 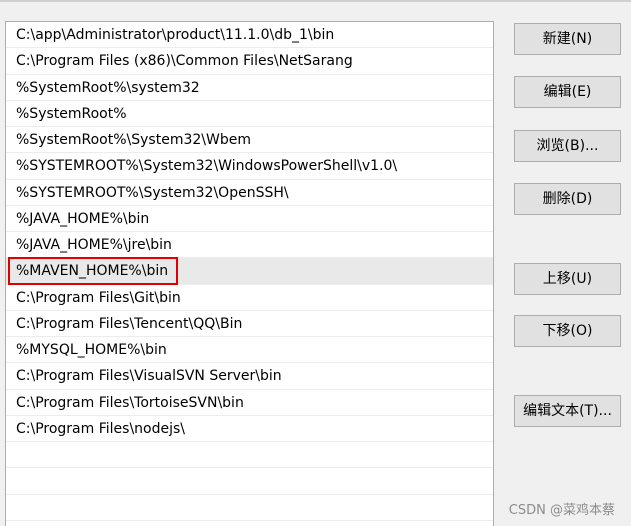 I want to click on list-item: C:\Program Files\VisualSVN Server\bin, so click(x=249, y=376).